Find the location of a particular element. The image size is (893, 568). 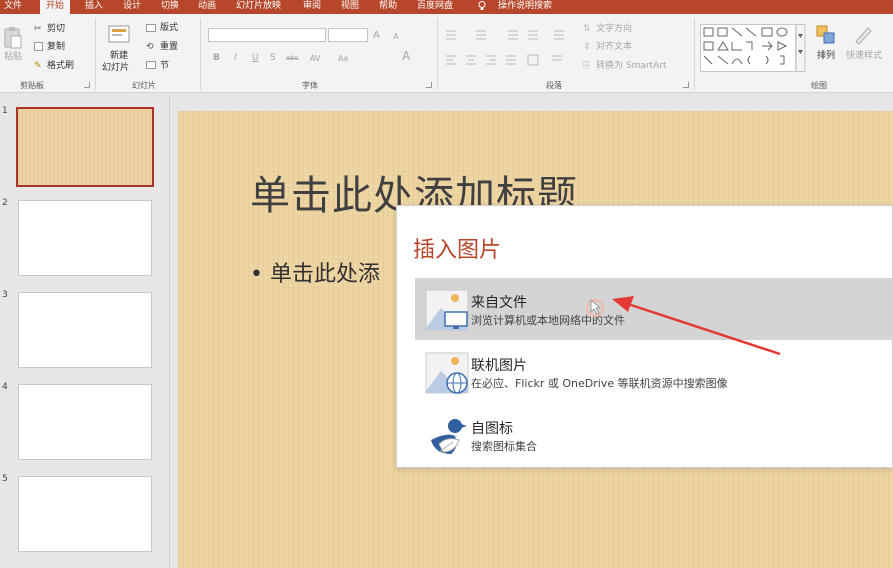

quick-styles-icon is located at coordinates (863, 35).